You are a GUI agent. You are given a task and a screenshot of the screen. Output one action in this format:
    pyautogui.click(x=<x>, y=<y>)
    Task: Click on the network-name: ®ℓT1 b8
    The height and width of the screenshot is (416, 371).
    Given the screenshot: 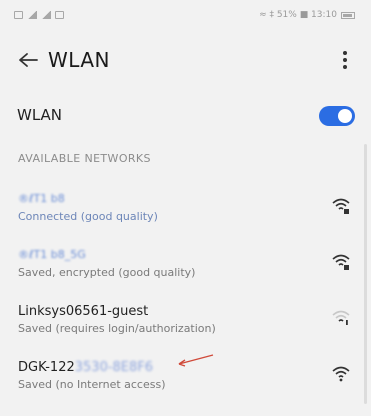 What is the action you would take?
    pyautogui.click(x=41, y=198)
    